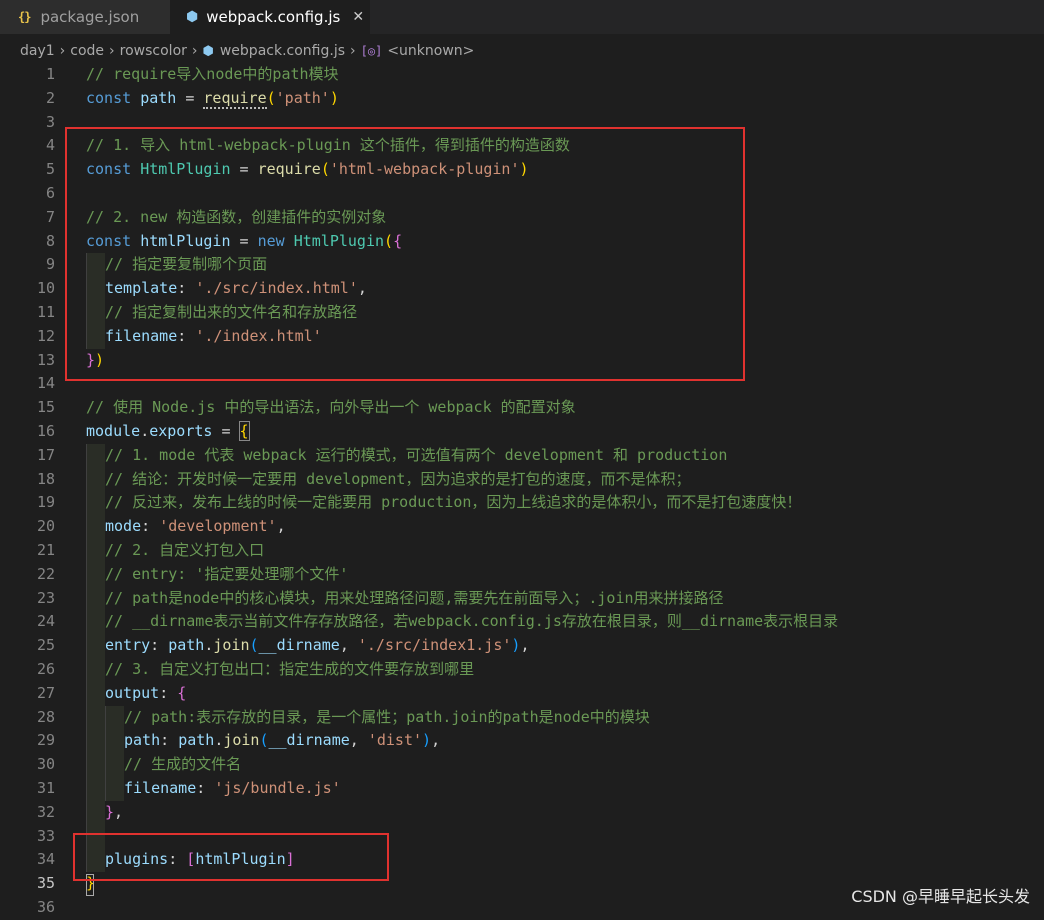 The height and width of the screenshot is (920, 1044). Describe the element at coordinates (45, 669) in the screenshot. I see `line-number: 26` at that location.